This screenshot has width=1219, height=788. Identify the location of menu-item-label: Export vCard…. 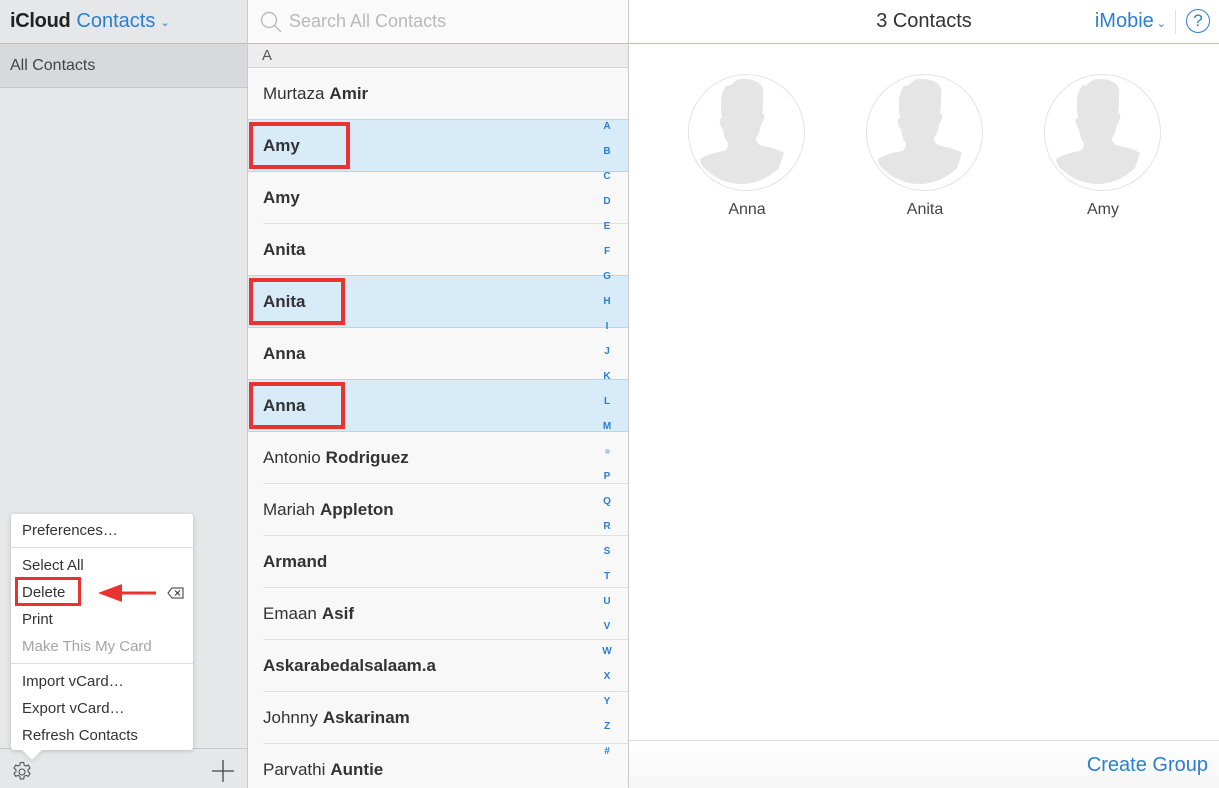
(73, 708).